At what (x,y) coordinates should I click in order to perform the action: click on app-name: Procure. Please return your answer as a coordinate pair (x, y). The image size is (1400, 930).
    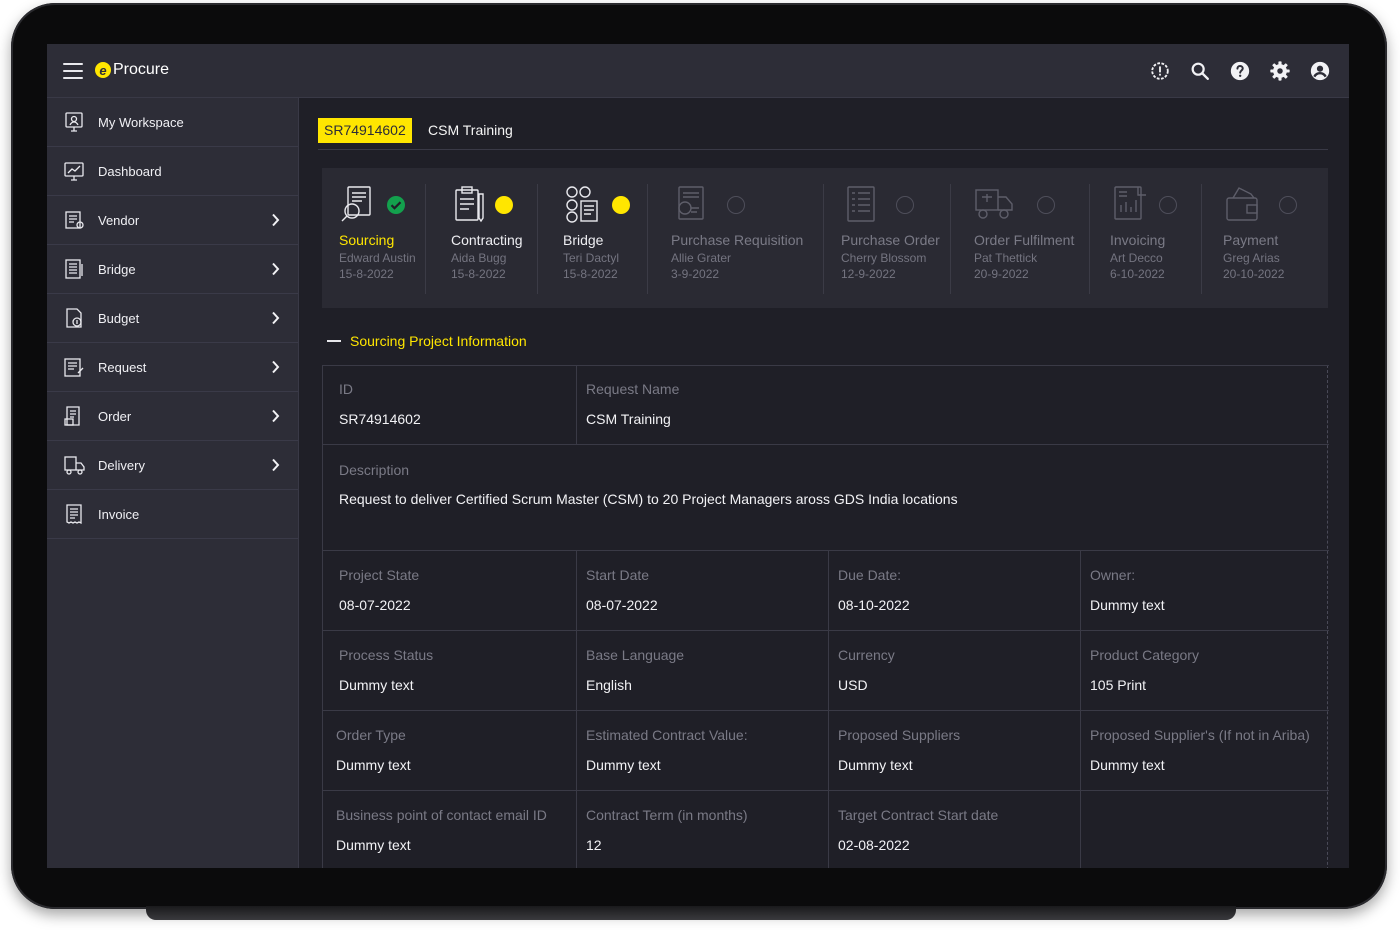
    Looking at the image, I should click on (141, 69).